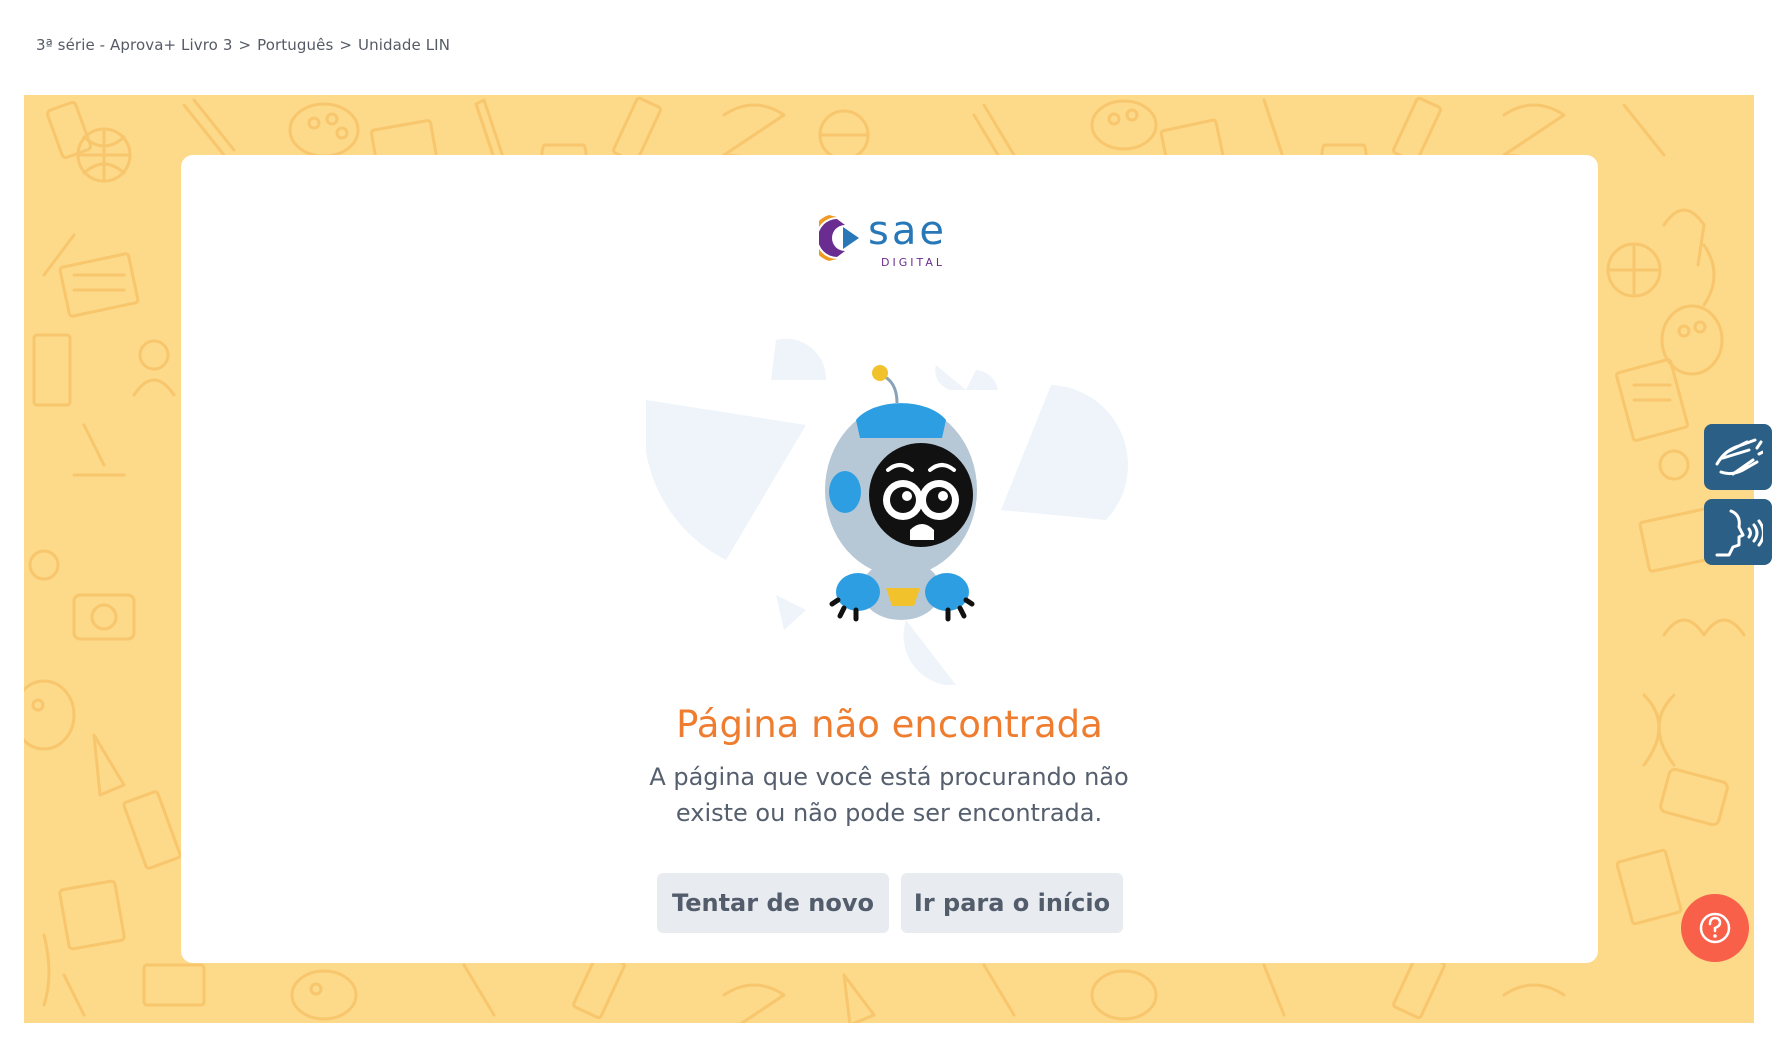  What do you see at coordinates (773, 903) in the screenshot?
I see `retry-button: Tentar de novo` at bounding box center [773, 903].